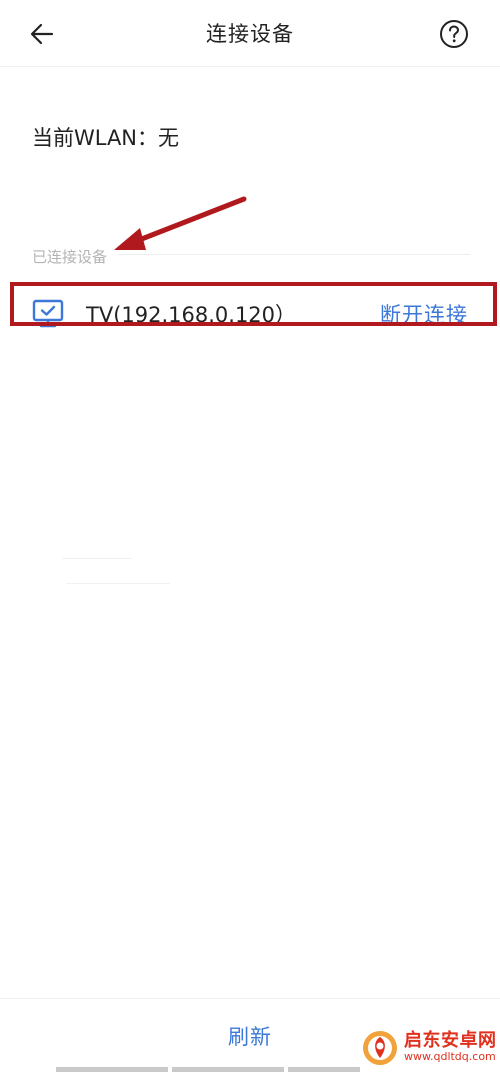 The height and width of the screenshot is (1072, 500). Describe the element at coordinates (180, 223) in the screenshot. I see `annotation-arrow` at that location.